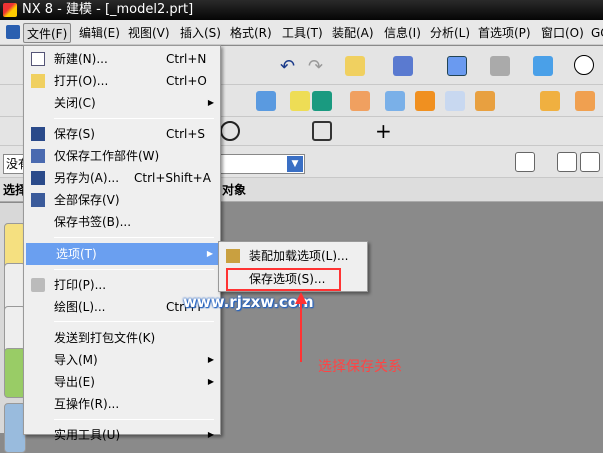  Describe the element at coordinates (107, 156) in the screenshot. I see `label: 仅保存工作部件(W)` at that location.